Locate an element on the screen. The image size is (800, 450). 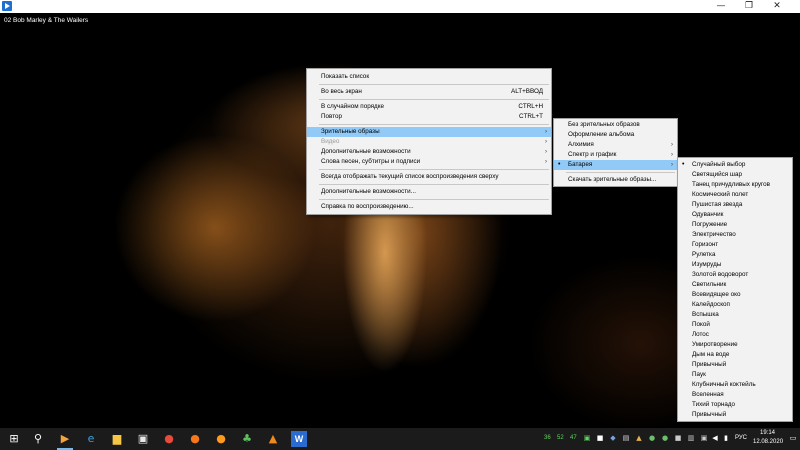
menu-item-enhancements: Дополнительные возможности › is located at coordinates (429, 152).